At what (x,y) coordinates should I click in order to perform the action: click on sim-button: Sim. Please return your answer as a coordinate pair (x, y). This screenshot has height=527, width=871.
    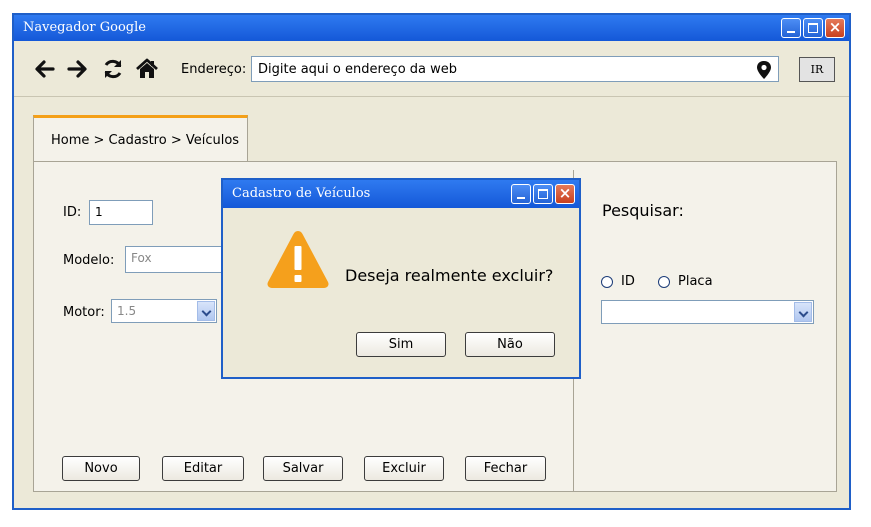
    Looking at the image, I should click on (401, 344).